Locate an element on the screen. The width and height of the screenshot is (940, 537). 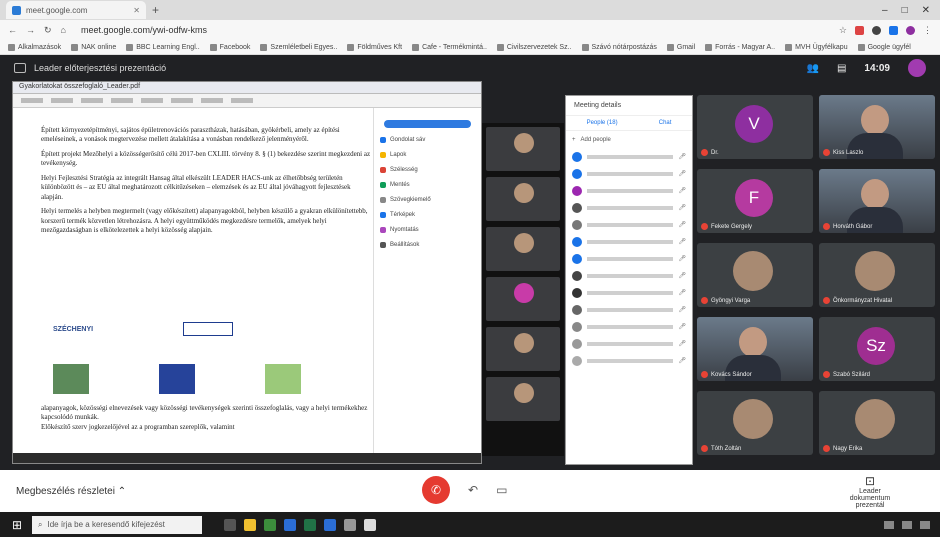
participant-tile: Tóth Zoltán is located at coordinates (755, 423).